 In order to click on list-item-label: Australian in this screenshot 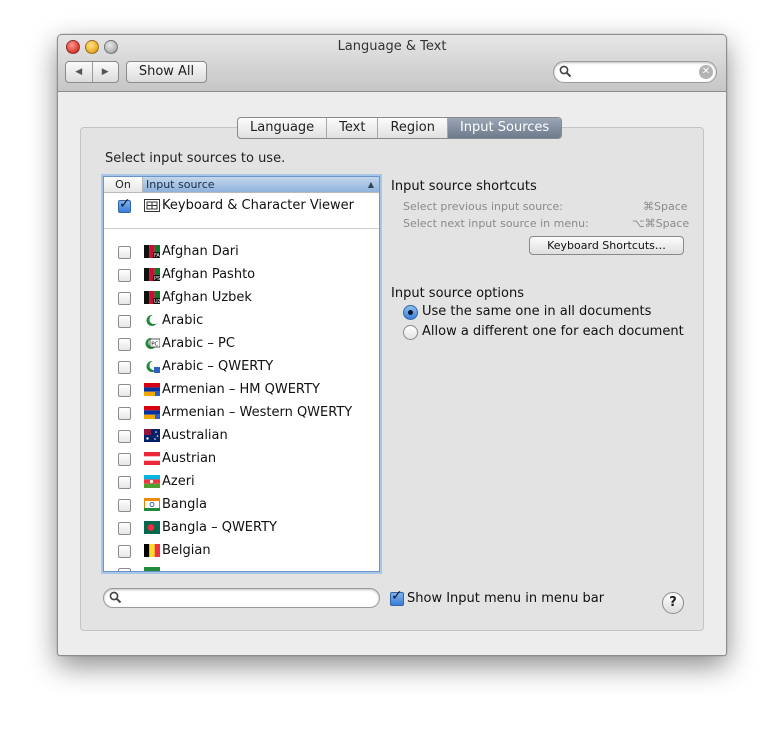, I will do `click(195, 435)`.